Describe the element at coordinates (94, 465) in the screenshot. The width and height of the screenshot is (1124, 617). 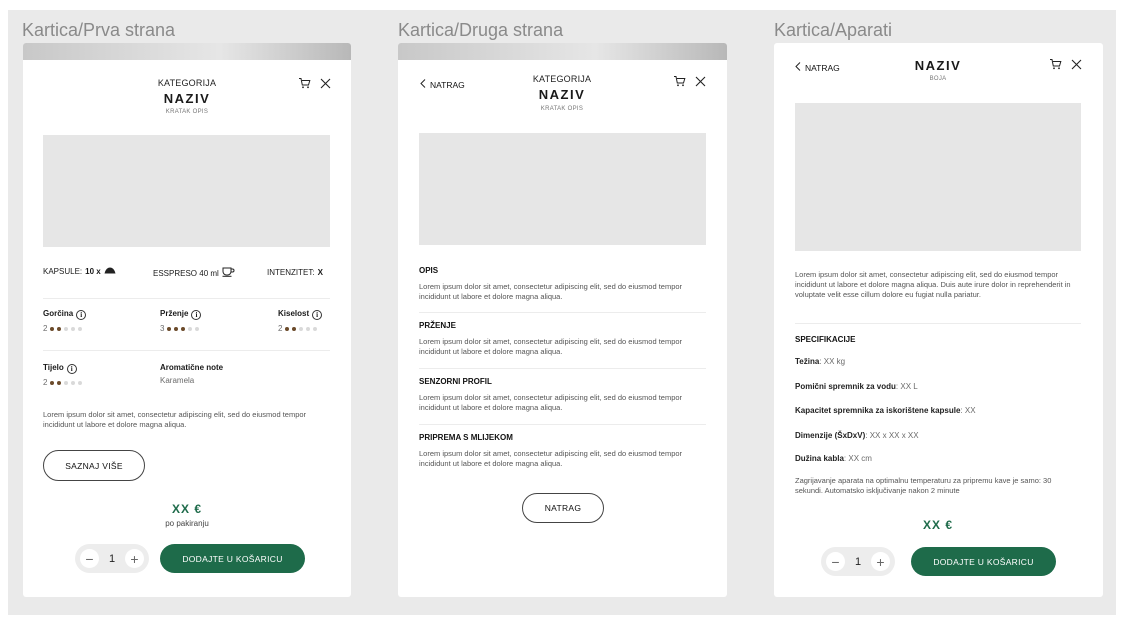
I see `saznaj-vise-button: SAZNAJ VIŠE` at that location.